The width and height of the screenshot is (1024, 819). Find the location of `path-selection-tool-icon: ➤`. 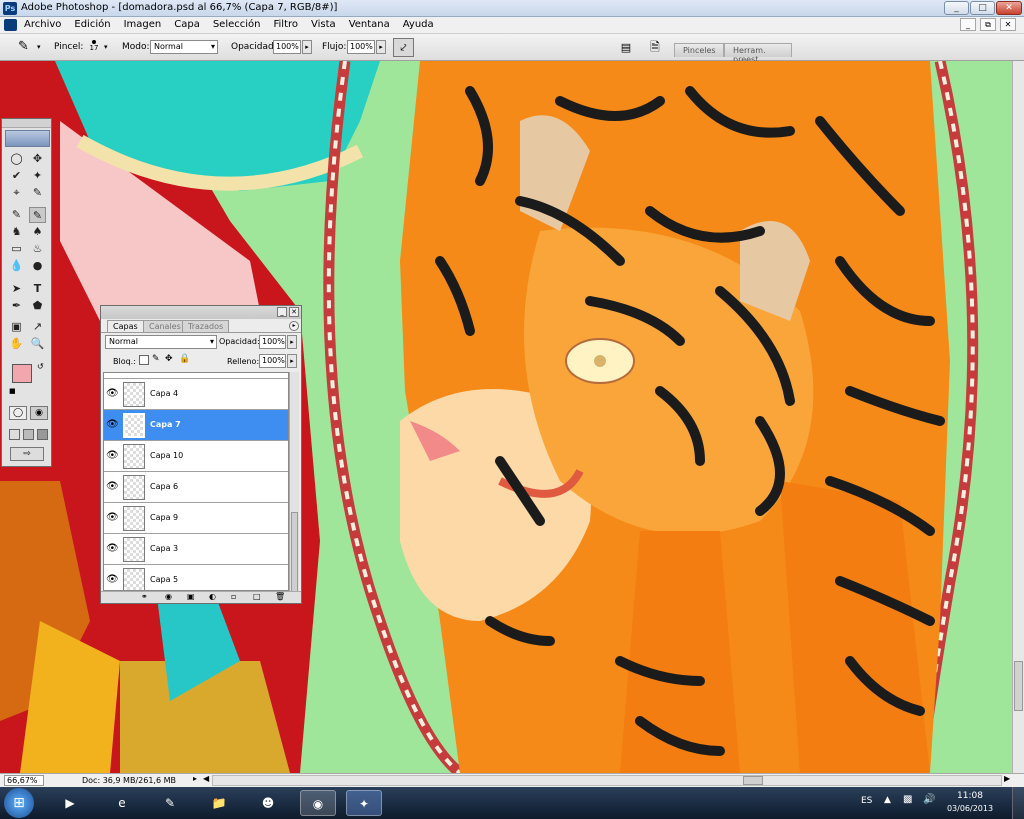

path-selection-tool-icon: ➤ is located at coordinates (16, 289).